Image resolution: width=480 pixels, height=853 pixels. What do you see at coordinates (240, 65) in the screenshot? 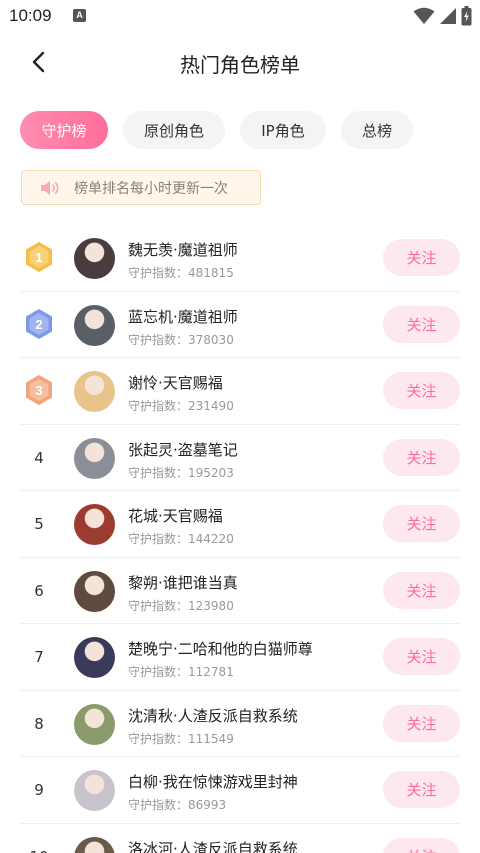
I see `page-title: 热门角色榜单` at bounding box center [240, 65].